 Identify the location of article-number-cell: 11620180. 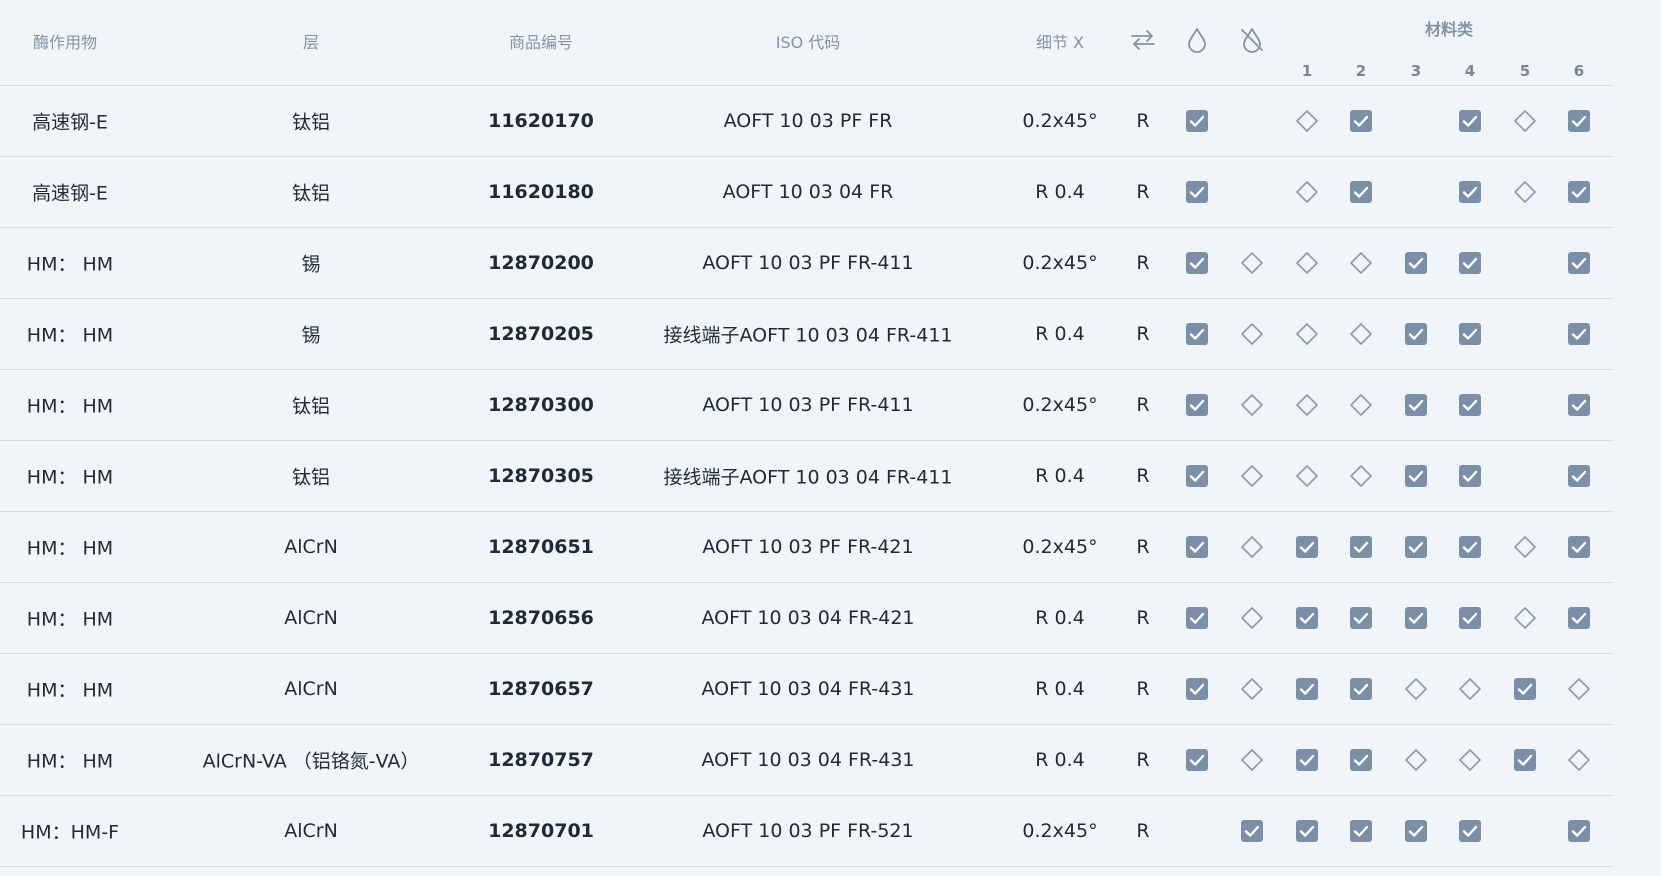
(541, 192).